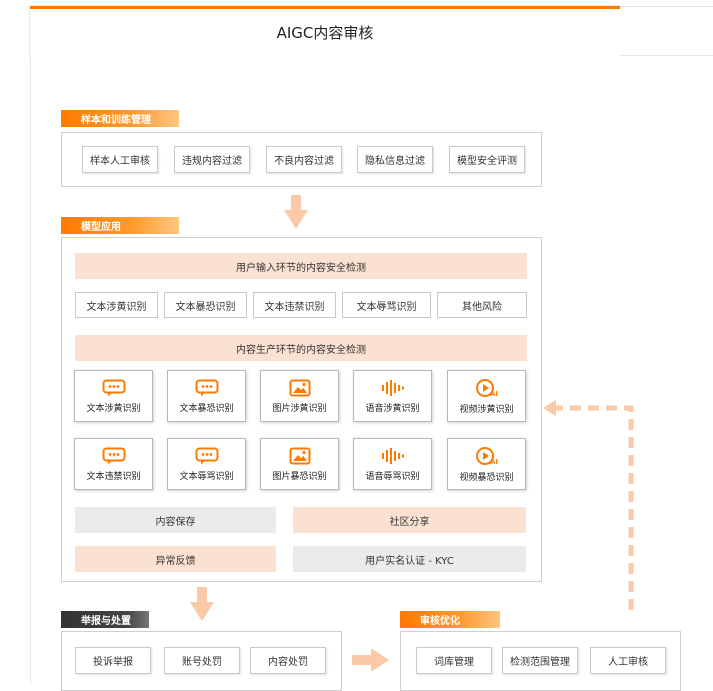 This screenshot has width=713, height=691. I want to click on optimize-item: 检测范围管理, so click(540, 660).